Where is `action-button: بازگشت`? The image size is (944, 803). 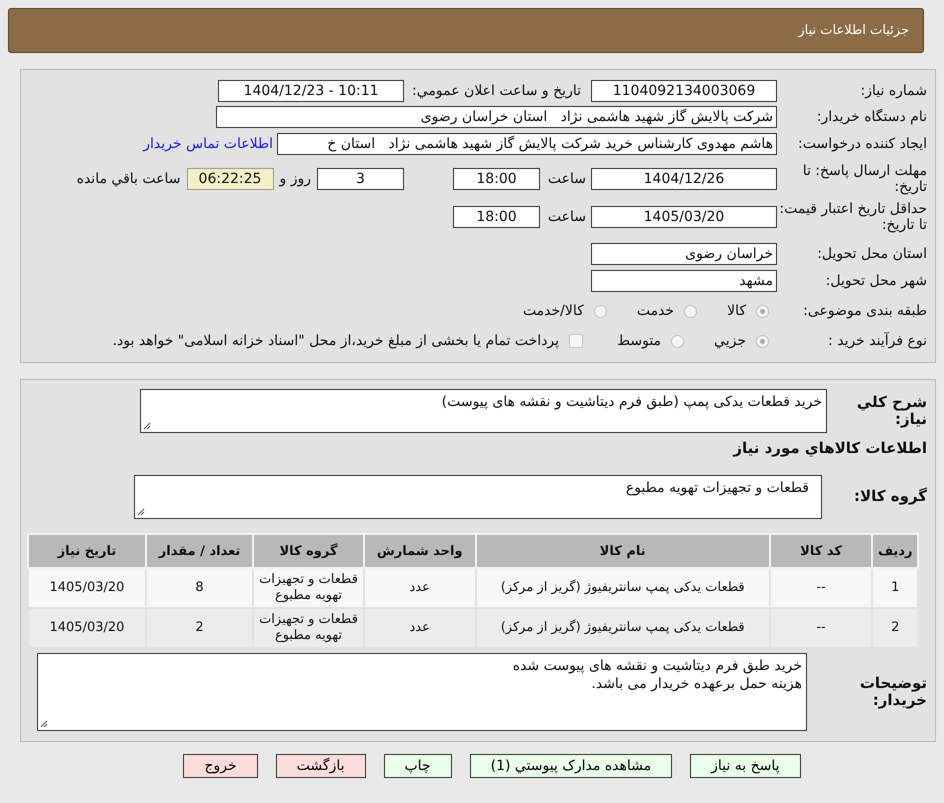 action-button: بازگشت is located at coordinates (321, 766).